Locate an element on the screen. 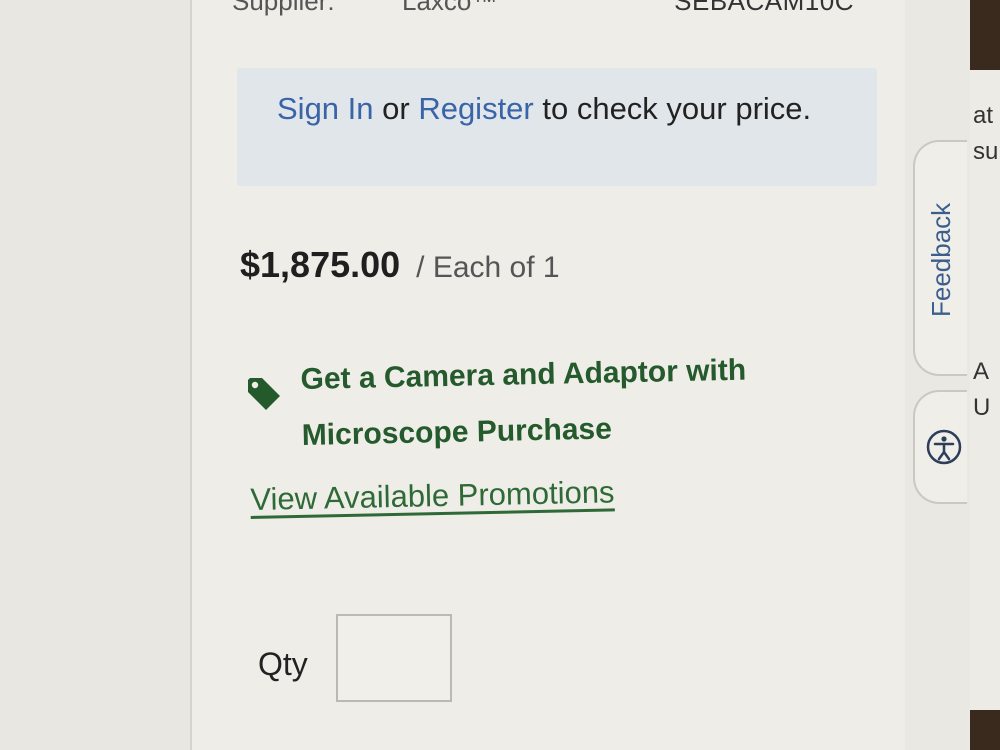 This screenshot has width=1000, height=750. quantity-input is located at coordinates (394, 658).